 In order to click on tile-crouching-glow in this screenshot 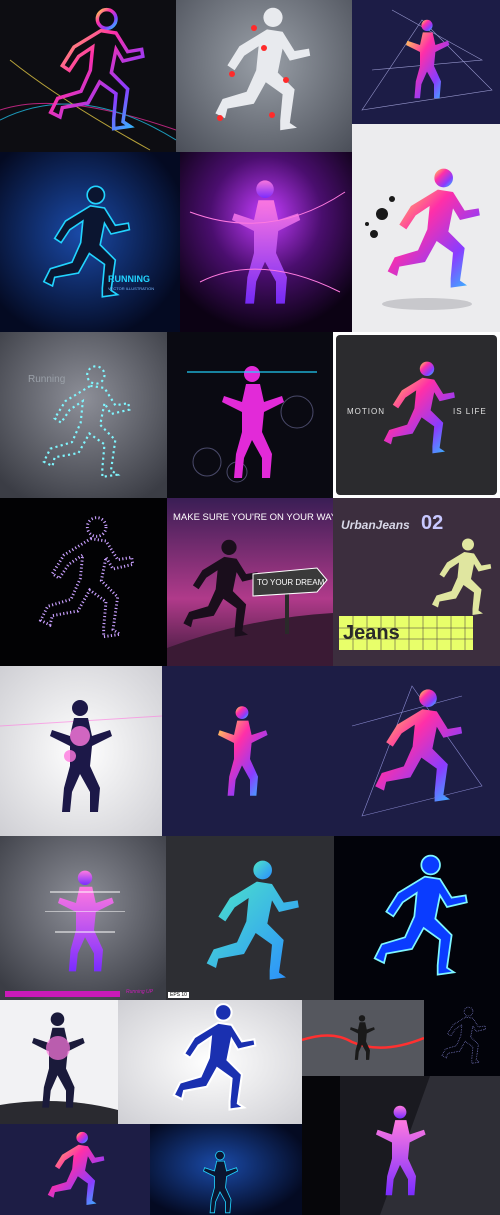, I will do `click(226, 1169)`.